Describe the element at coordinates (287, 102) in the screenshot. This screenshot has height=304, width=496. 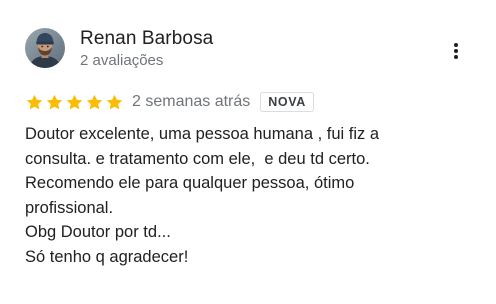
I see `new-badge: NOVA` at that location.